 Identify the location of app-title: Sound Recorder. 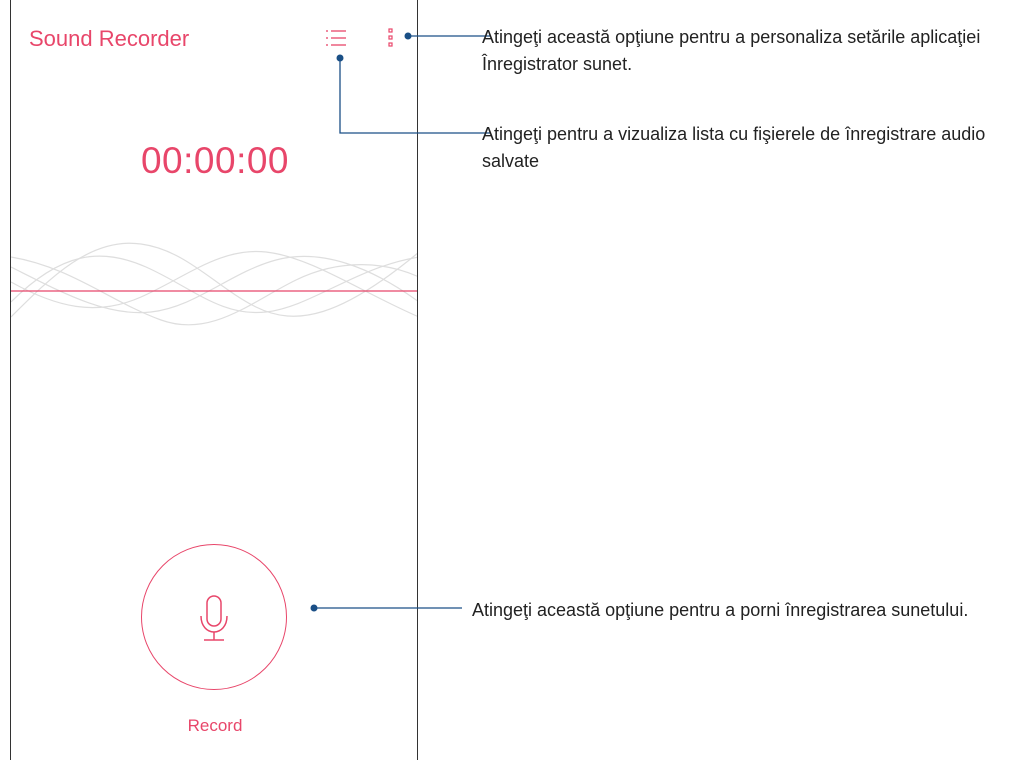
(109, 38).